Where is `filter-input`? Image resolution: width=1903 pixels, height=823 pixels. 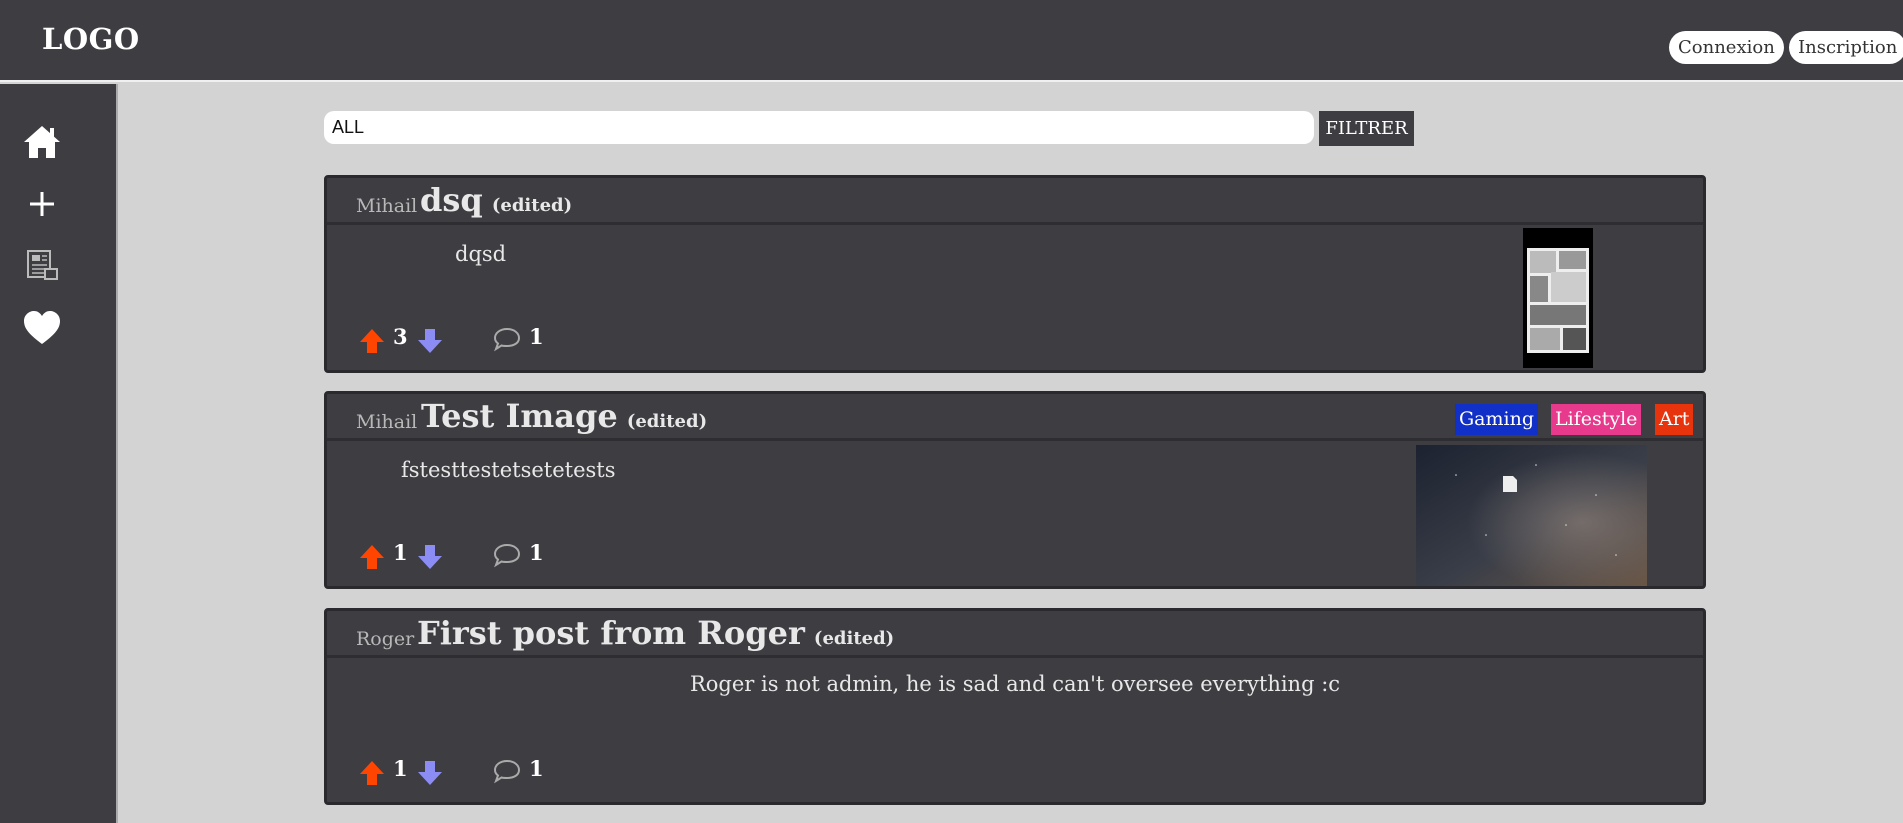 filter-input is located at coordinates (819, 127).